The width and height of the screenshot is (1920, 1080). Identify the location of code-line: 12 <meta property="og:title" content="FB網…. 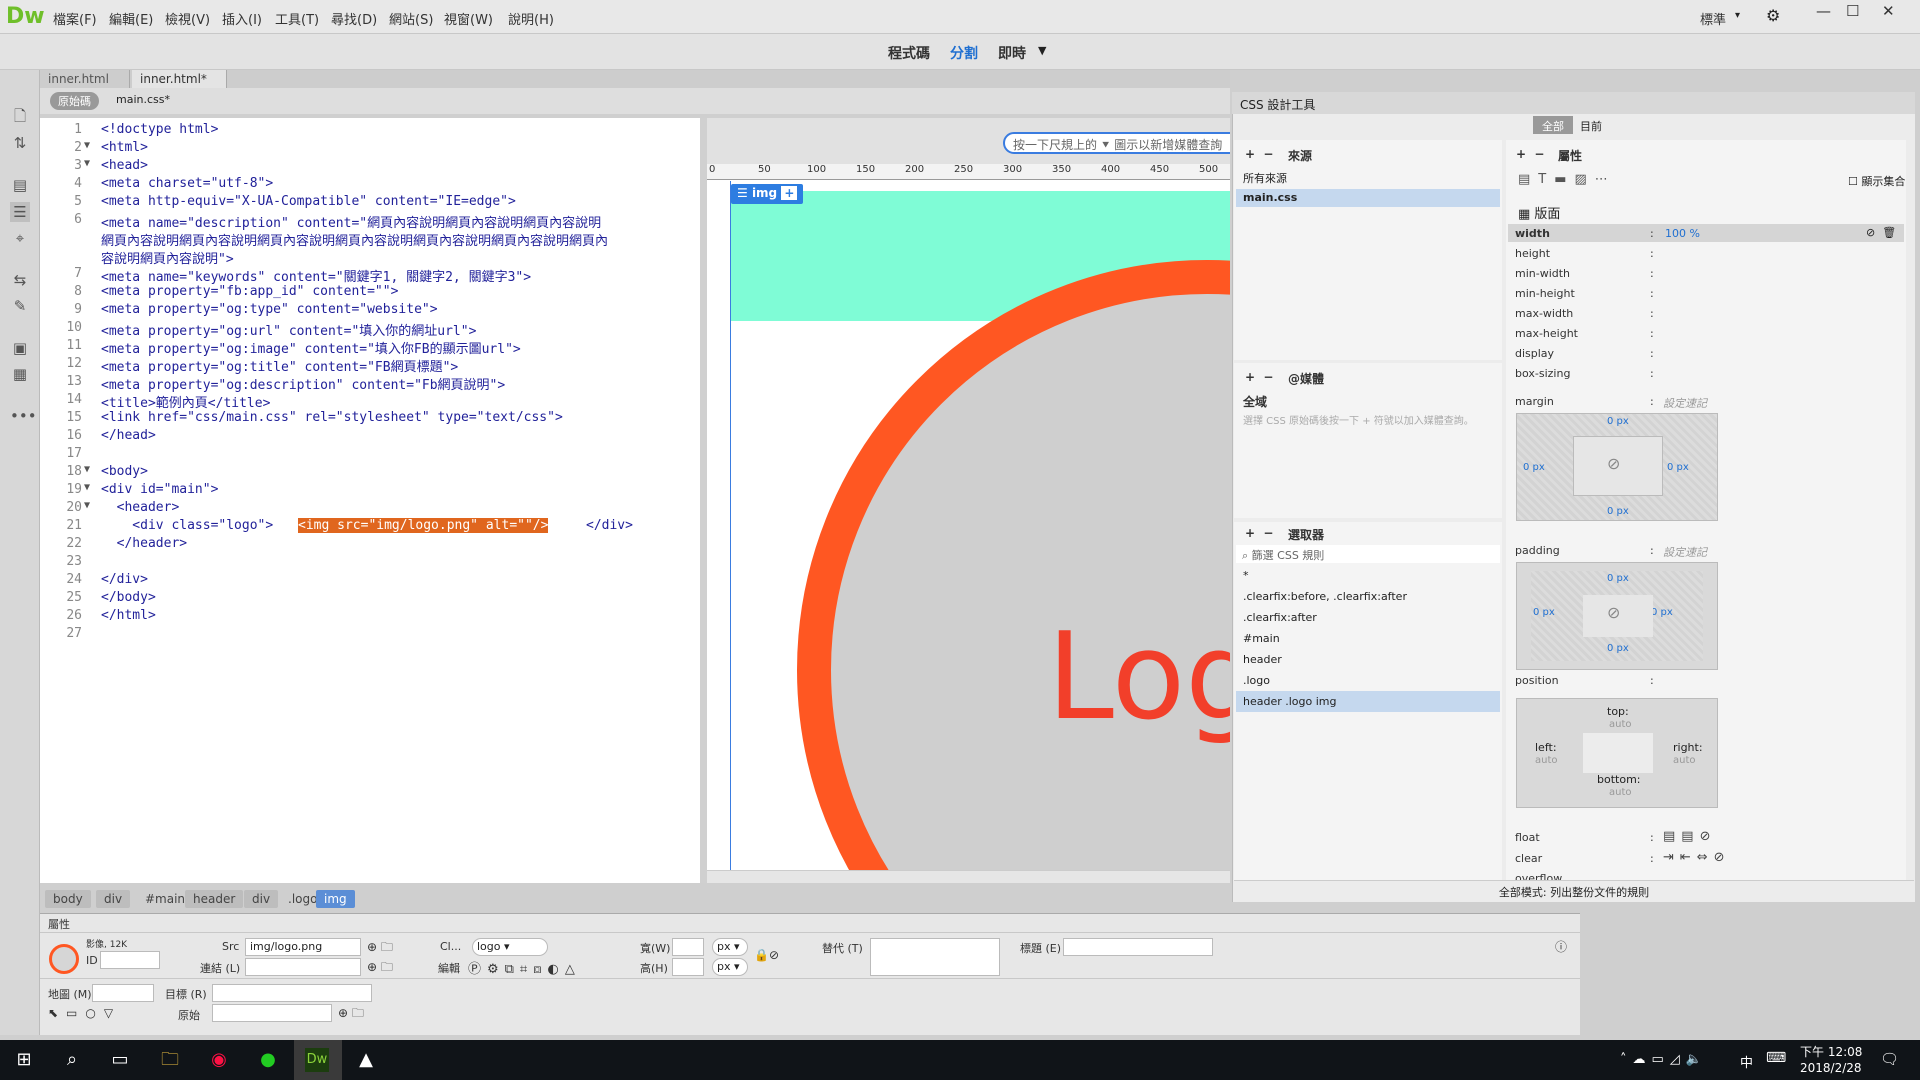
(370, 365).